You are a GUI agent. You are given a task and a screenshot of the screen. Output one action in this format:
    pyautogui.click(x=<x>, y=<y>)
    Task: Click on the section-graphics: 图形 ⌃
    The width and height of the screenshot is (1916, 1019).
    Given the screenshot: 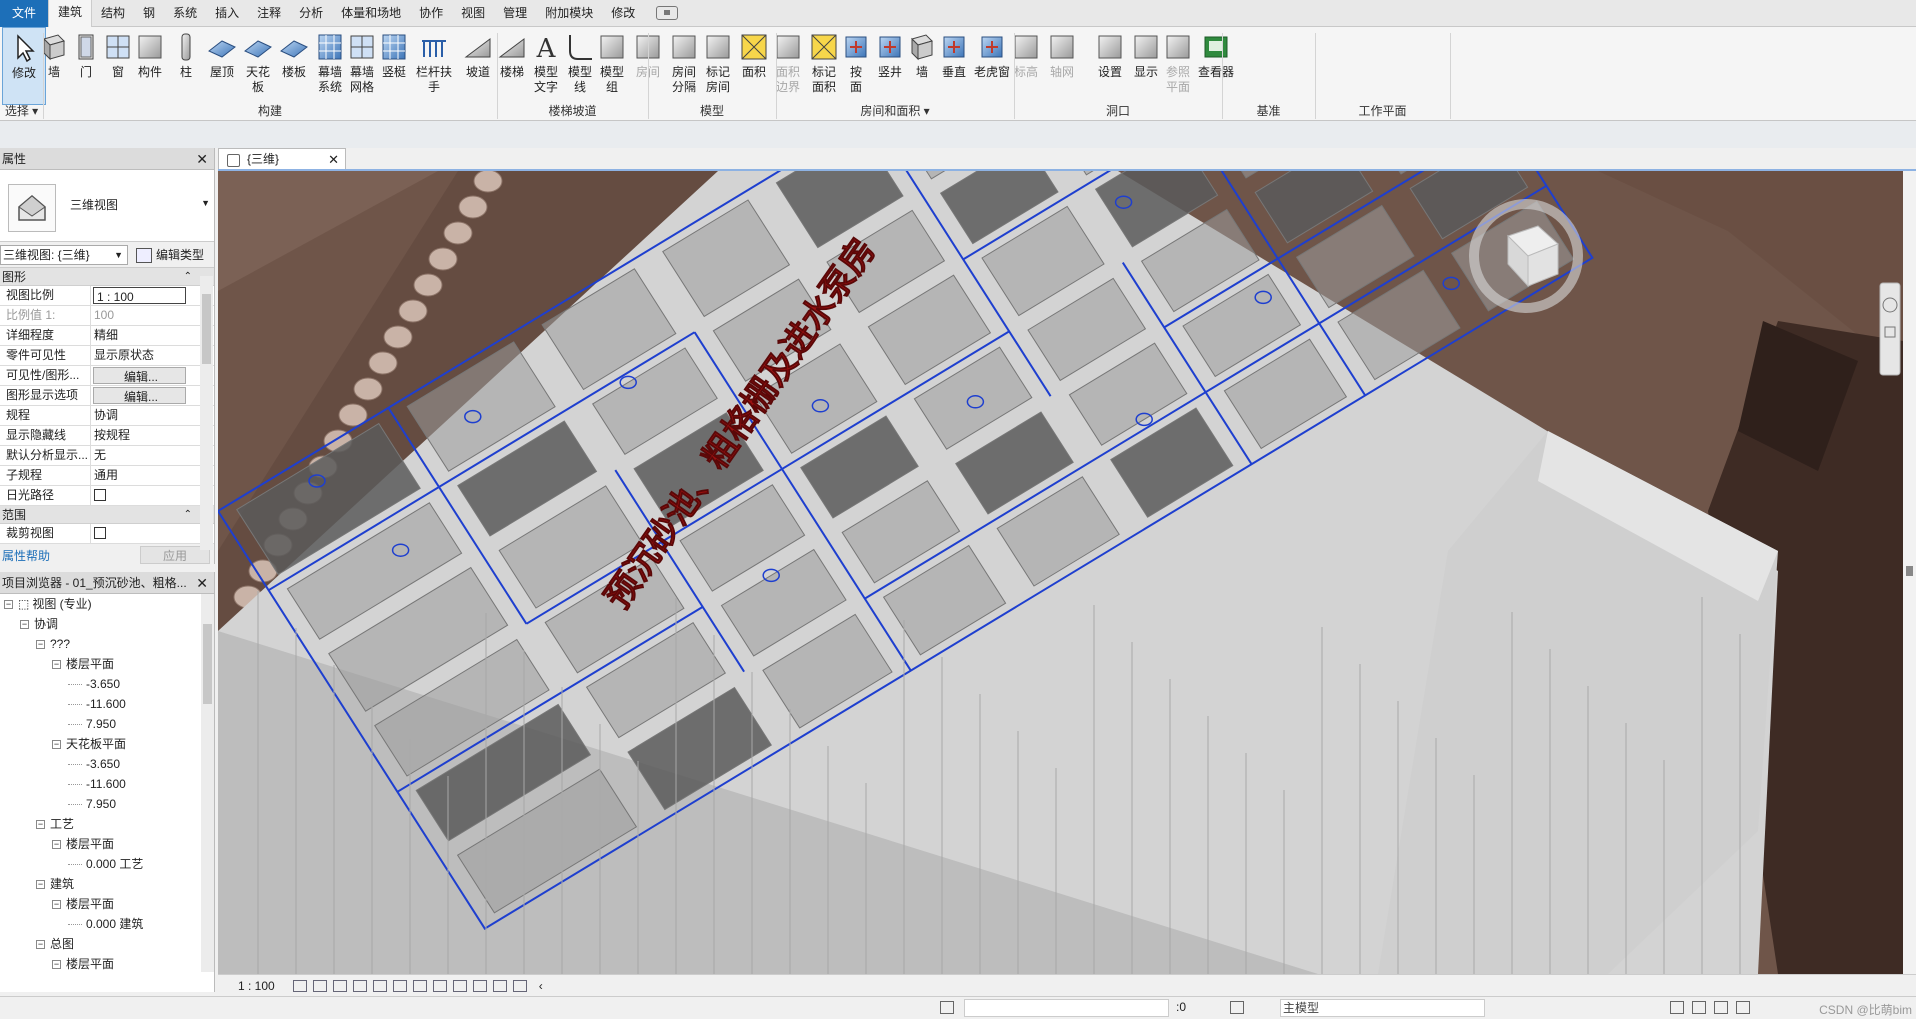 What is the action you would take?
    pyautogui.click(x=107, y=277)
    